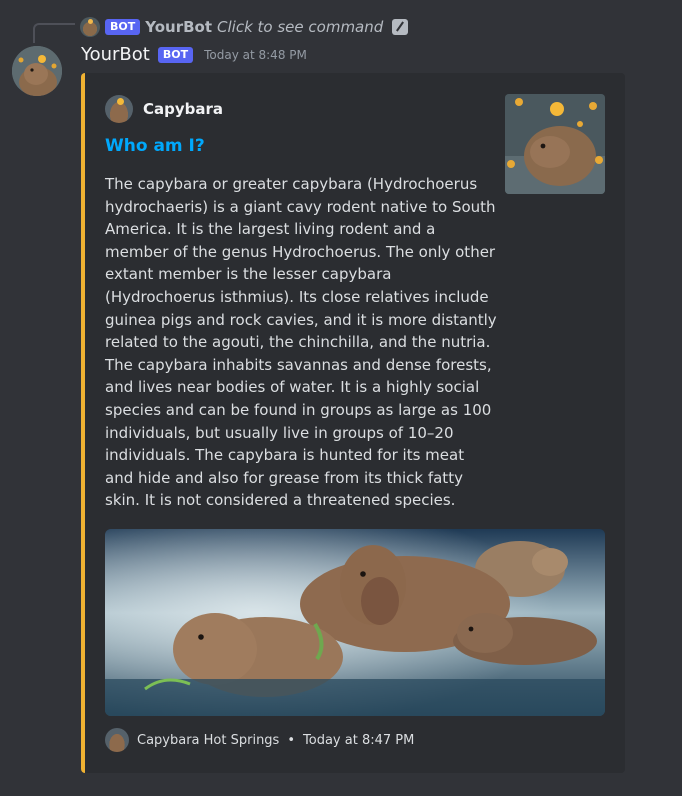  What do you see at coordinates (117, 740) in the screenshot?
I see `footer-icon` at bounding box center [117, 740].